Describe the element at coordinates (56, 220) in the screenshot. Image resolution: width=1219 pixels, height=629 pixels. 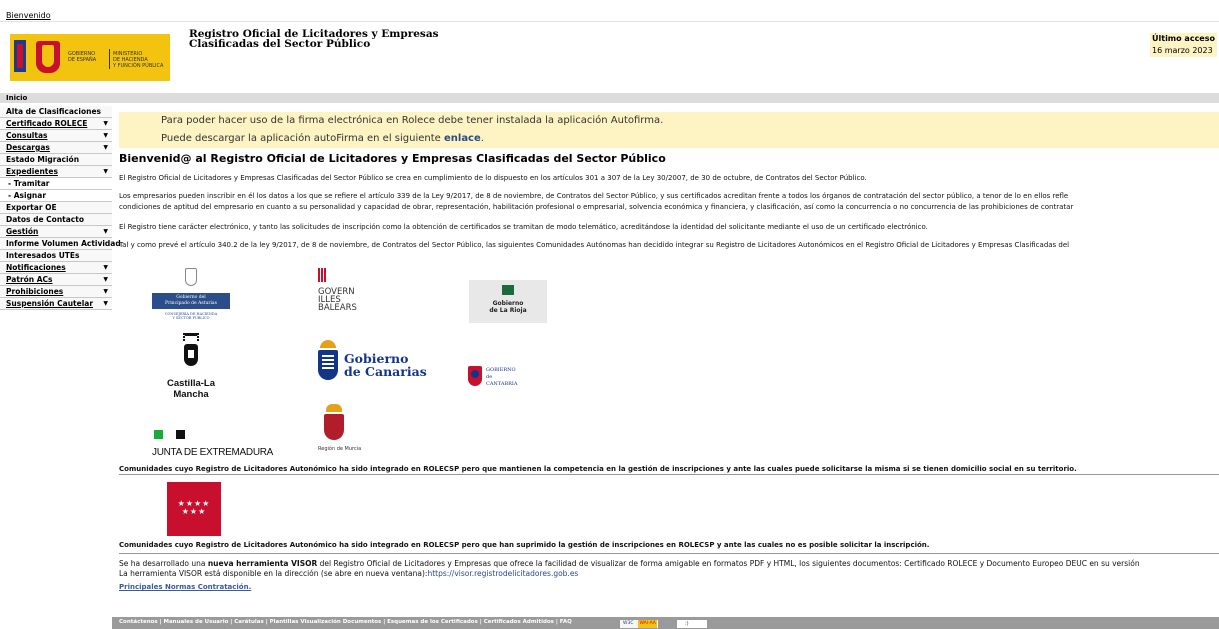
I see `sidebar-item-datos-de-contacto: Datos de Contacto` at that location.